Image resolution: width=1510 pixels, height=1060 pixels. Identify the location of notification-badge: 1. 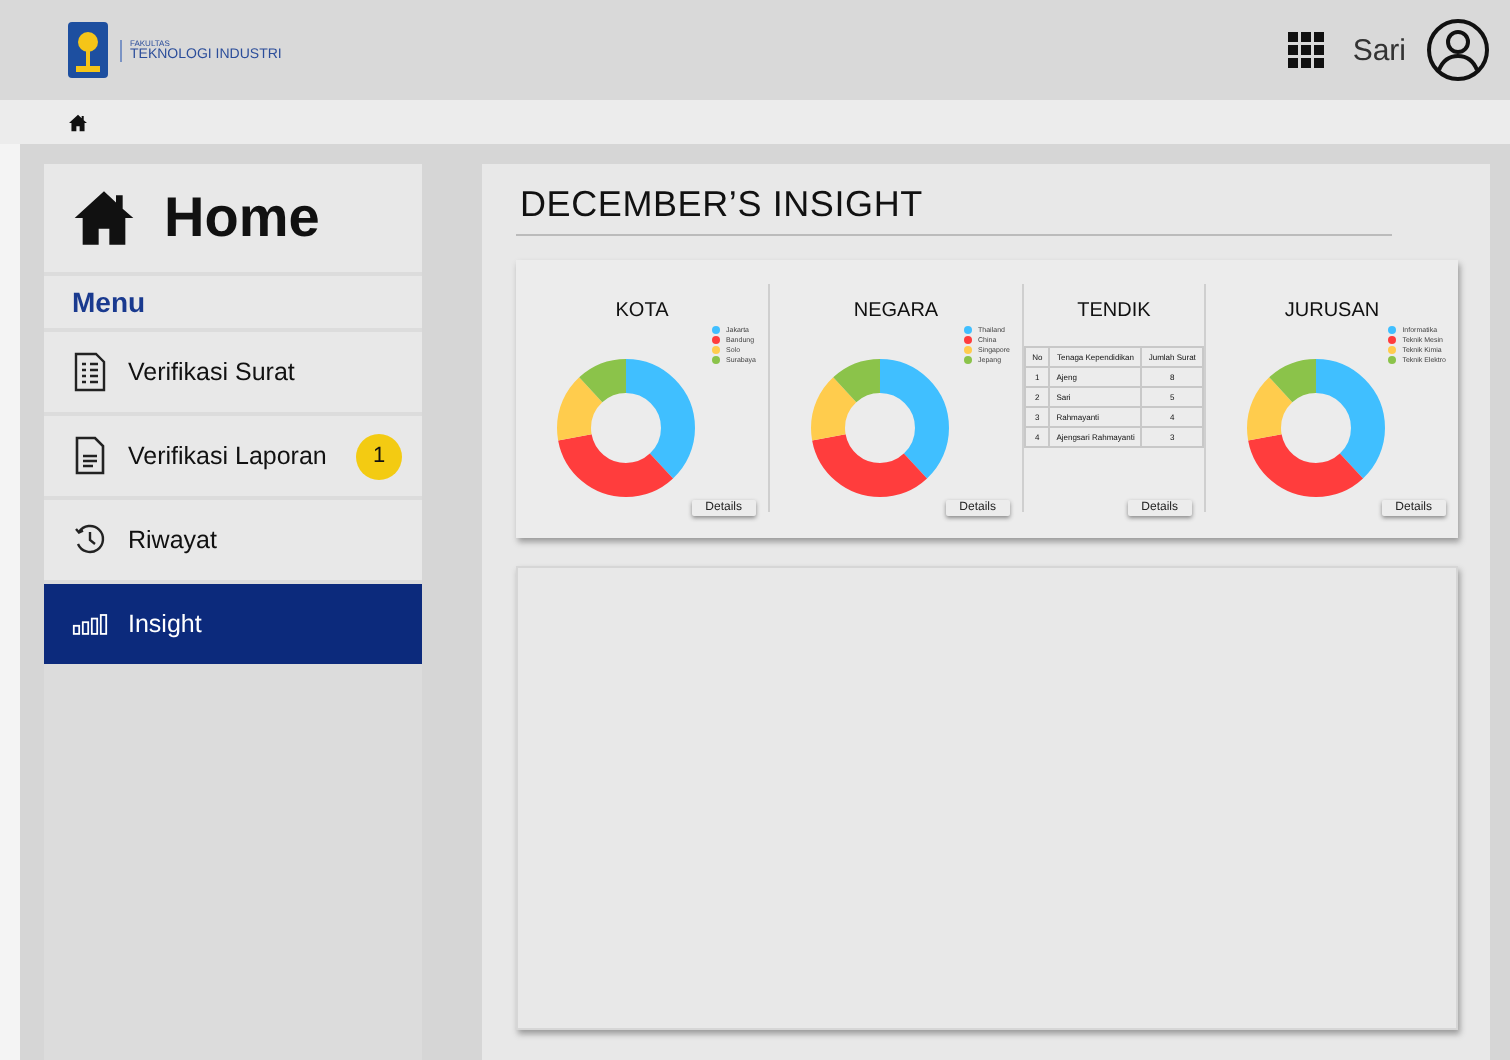
(379, 456).